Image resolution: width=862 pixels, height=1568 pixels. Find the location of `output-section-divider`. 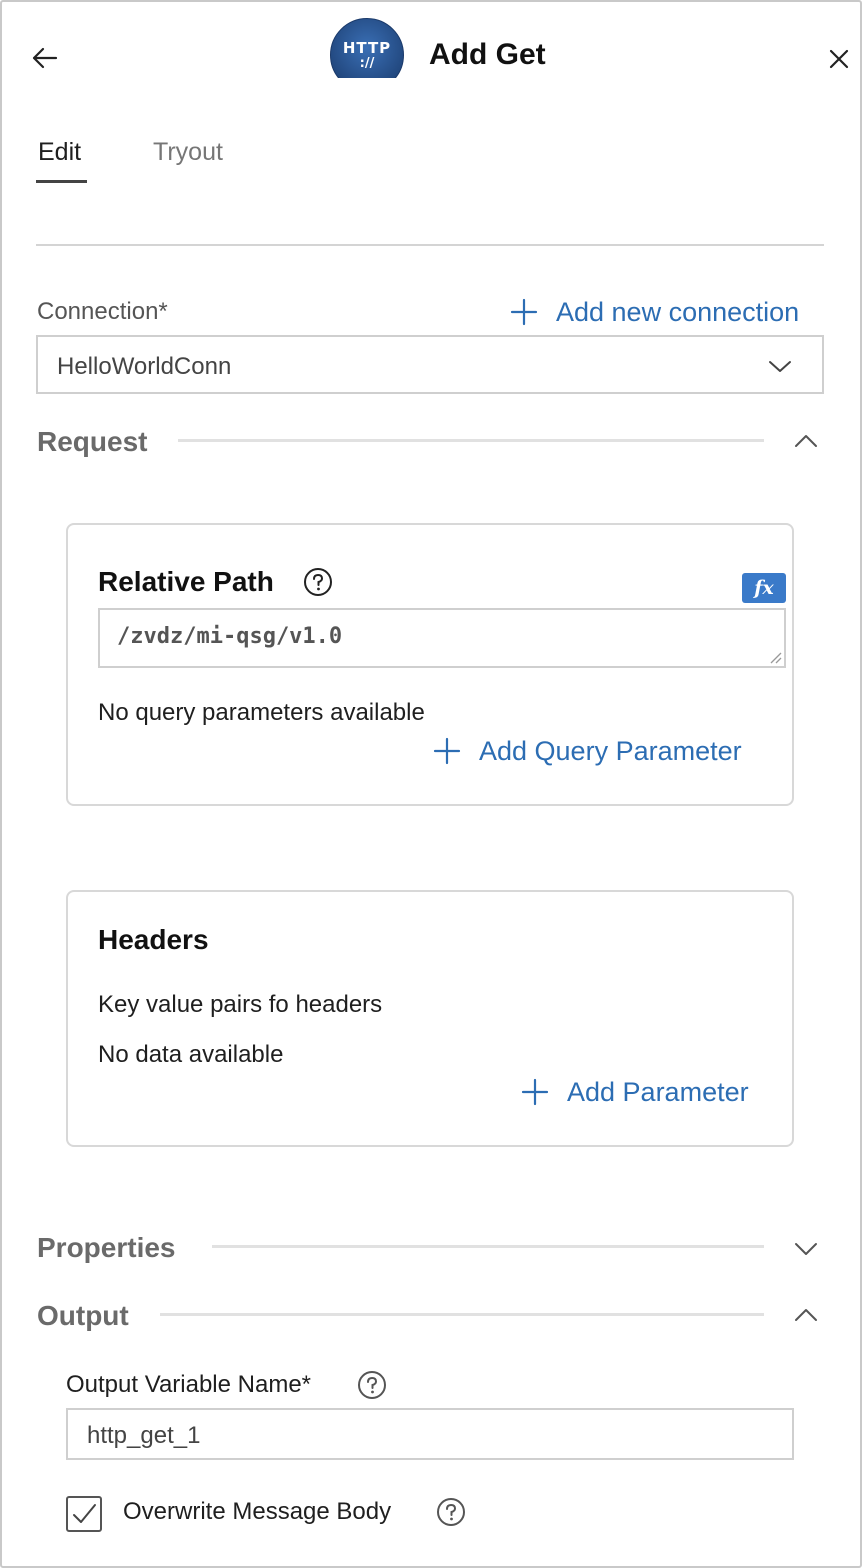

output-section-divider is located at coordinates (462, 1314).